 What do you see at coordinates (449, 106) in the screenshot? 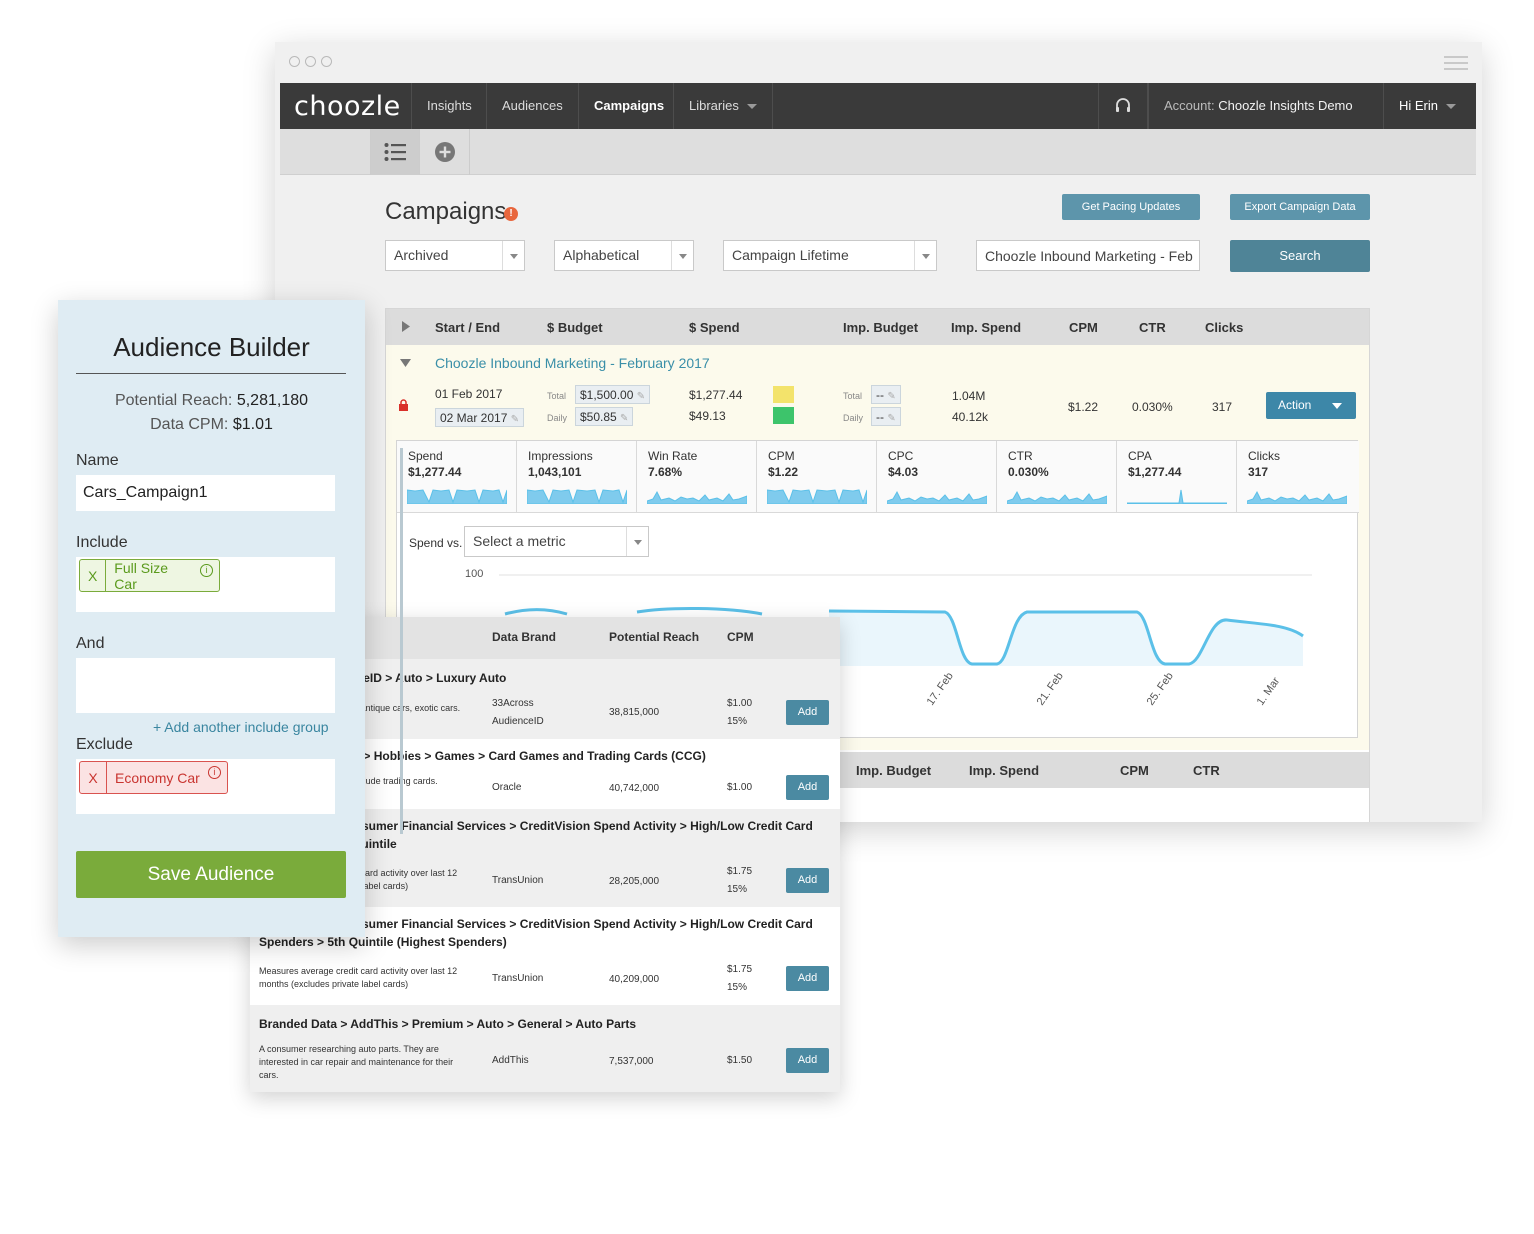
I see `nav-insights: Insights` at bounding box center [449, 106].